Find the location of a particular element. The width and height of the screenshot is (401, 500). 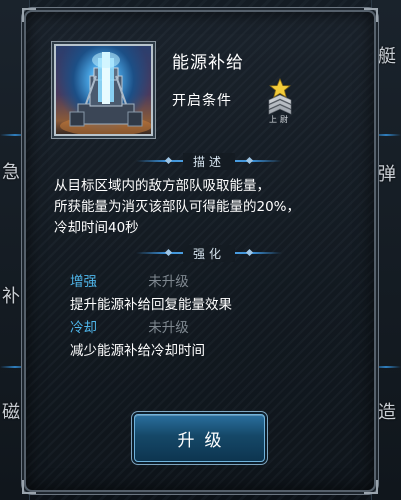

enhance-header: 强化 is located at coordinates (209, 253).